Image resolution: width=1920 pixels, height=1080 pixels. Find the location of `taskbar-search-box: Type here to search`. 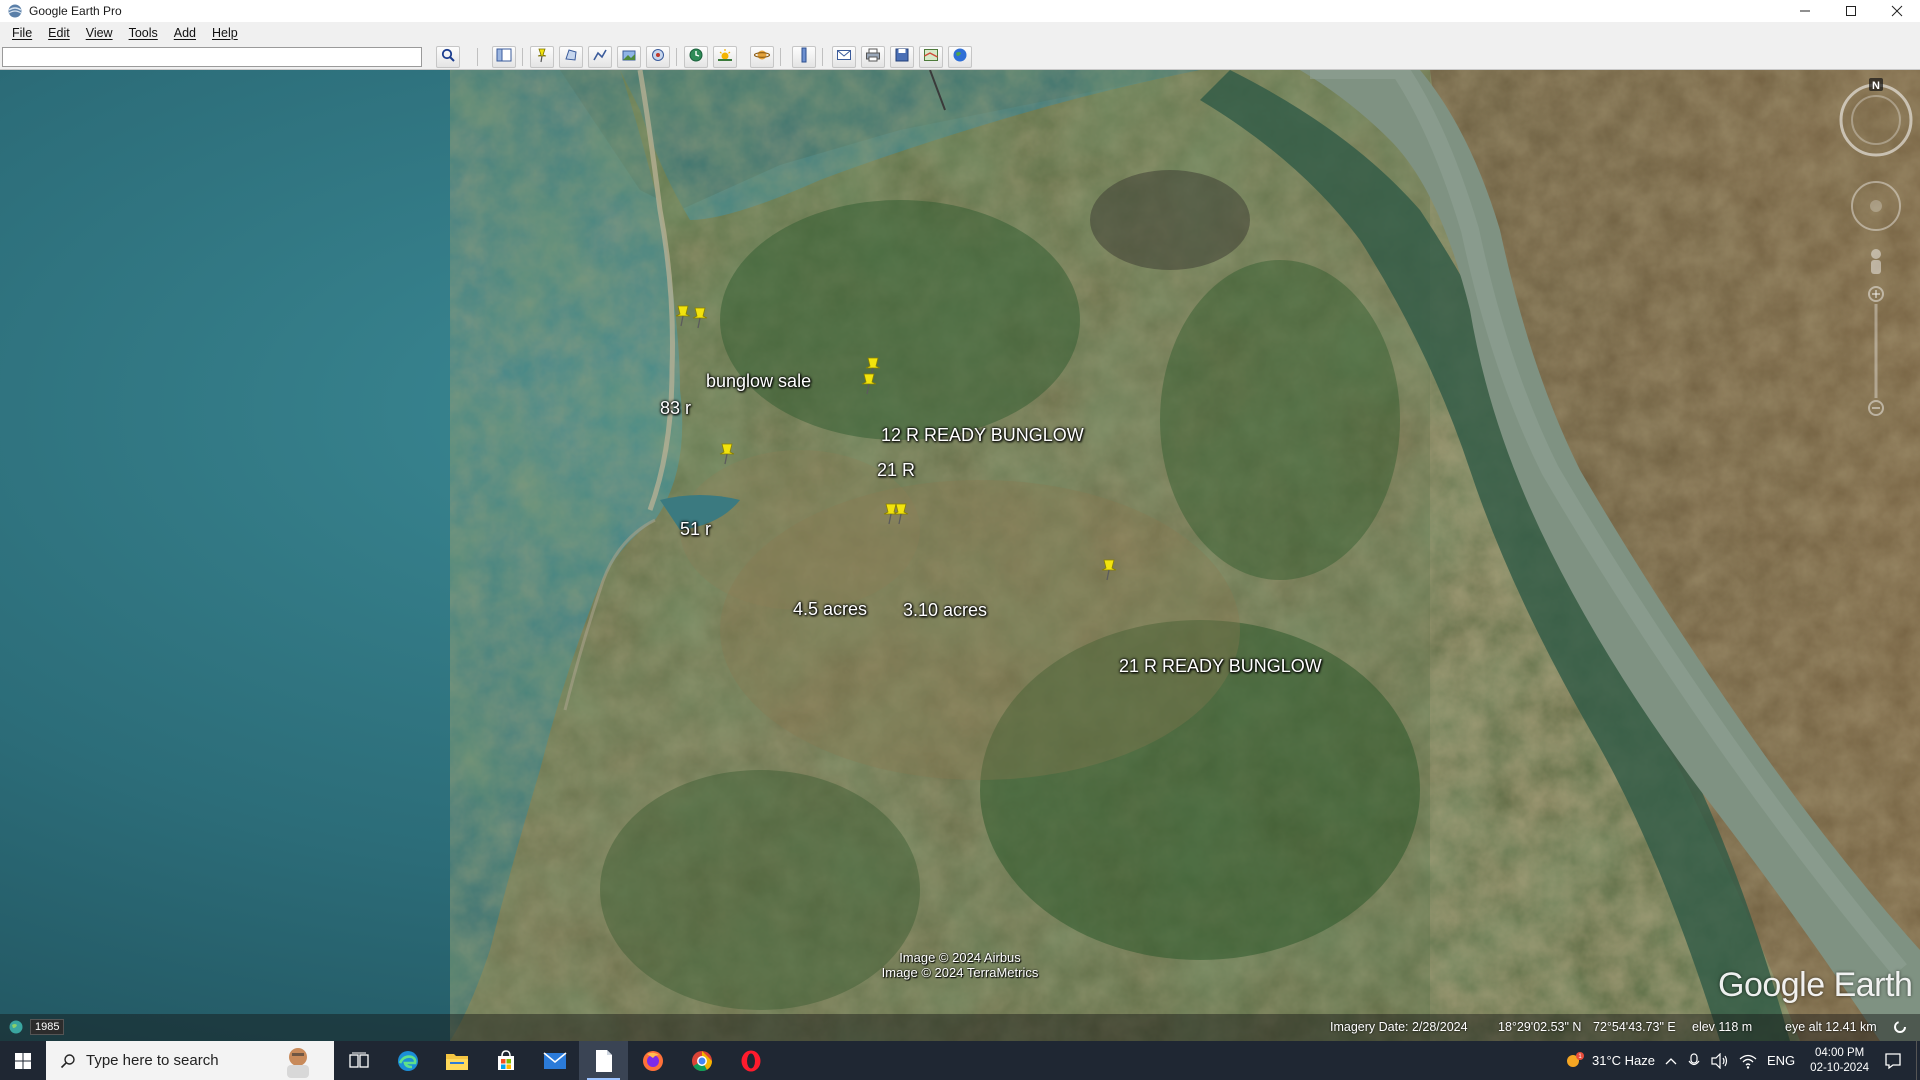

taskbar-search-box: Type here to search is located at coordinates (190, 1060).